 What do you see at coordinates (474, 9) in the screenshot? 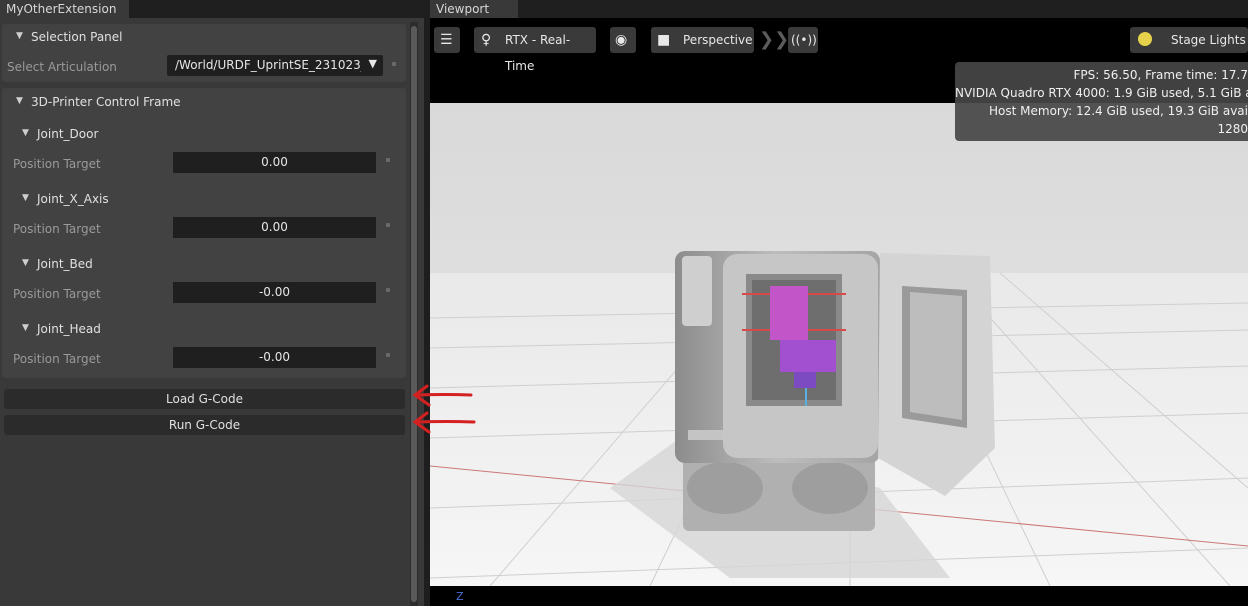
I see `tab-viewport: Viewport` at bounding box center [474, 9].